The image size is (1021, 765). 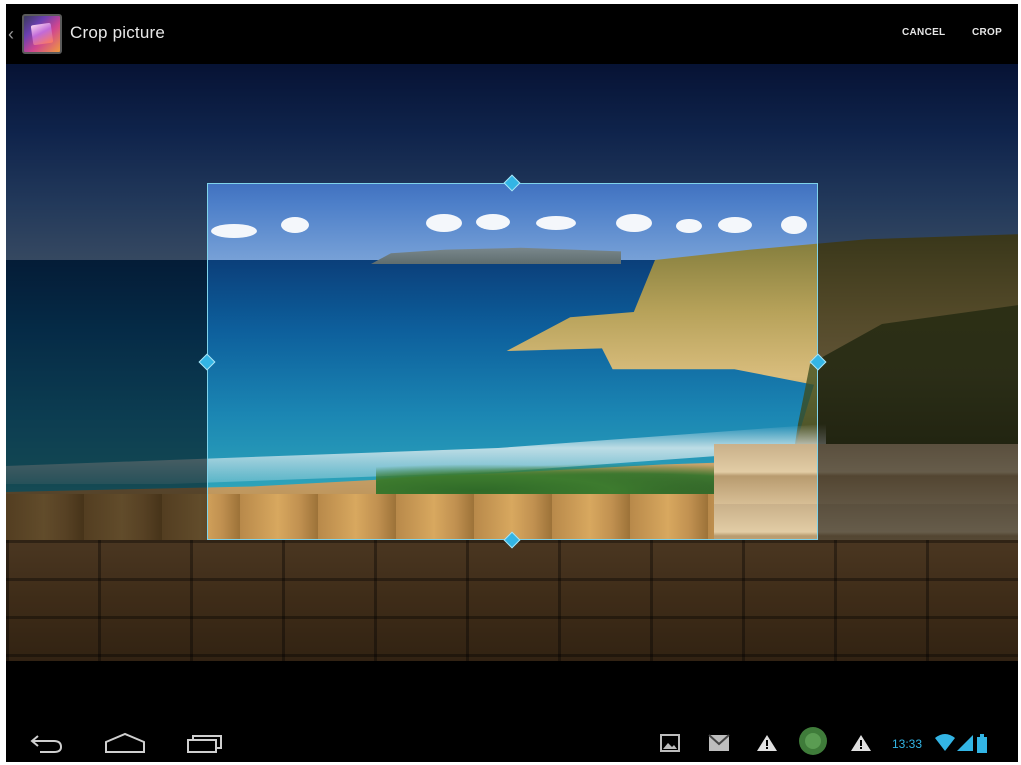 I want to click on signal-icon, so click(x=965, y=743).